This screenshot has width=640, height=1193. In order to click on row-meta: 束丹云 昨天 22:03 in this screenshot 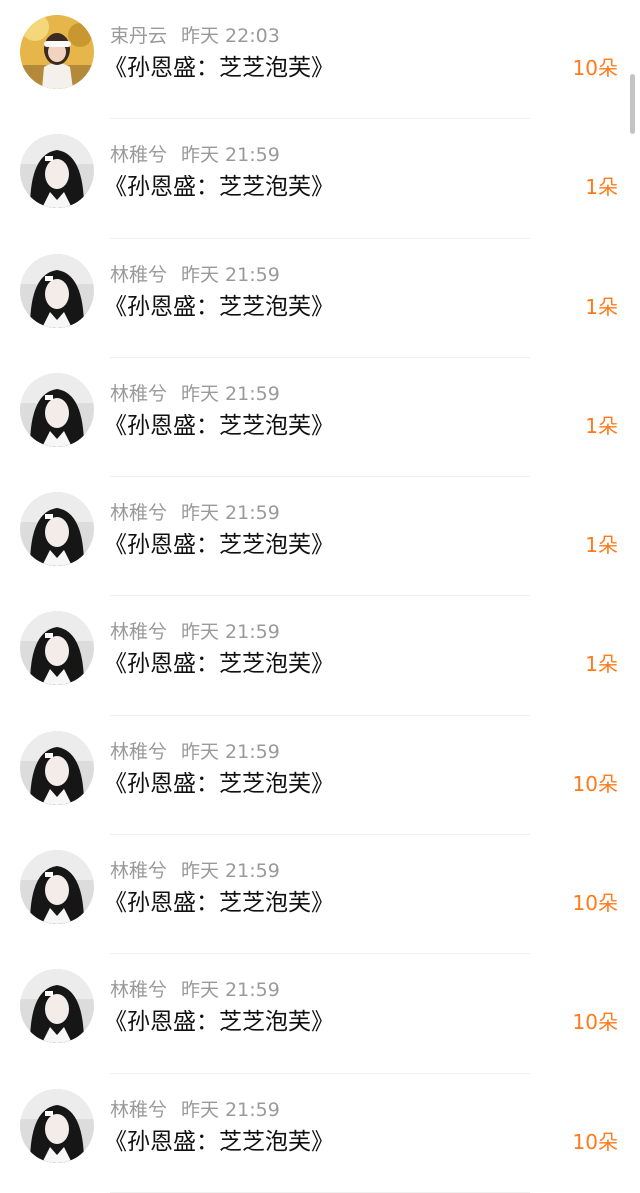, I will do `click(195, 36)`.